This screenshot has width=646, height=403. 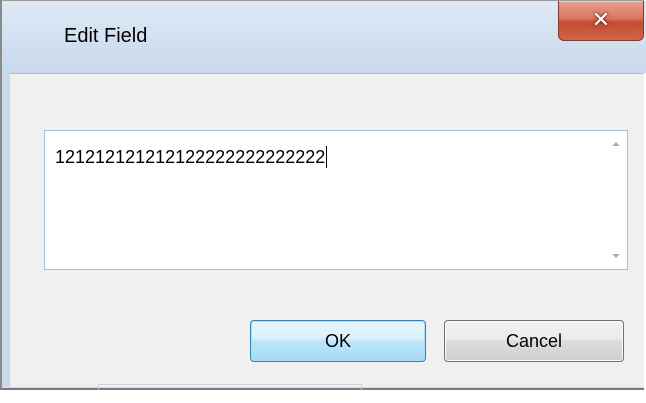 I want to click on close-x-icon: ✕, so click(x=601, y=20).